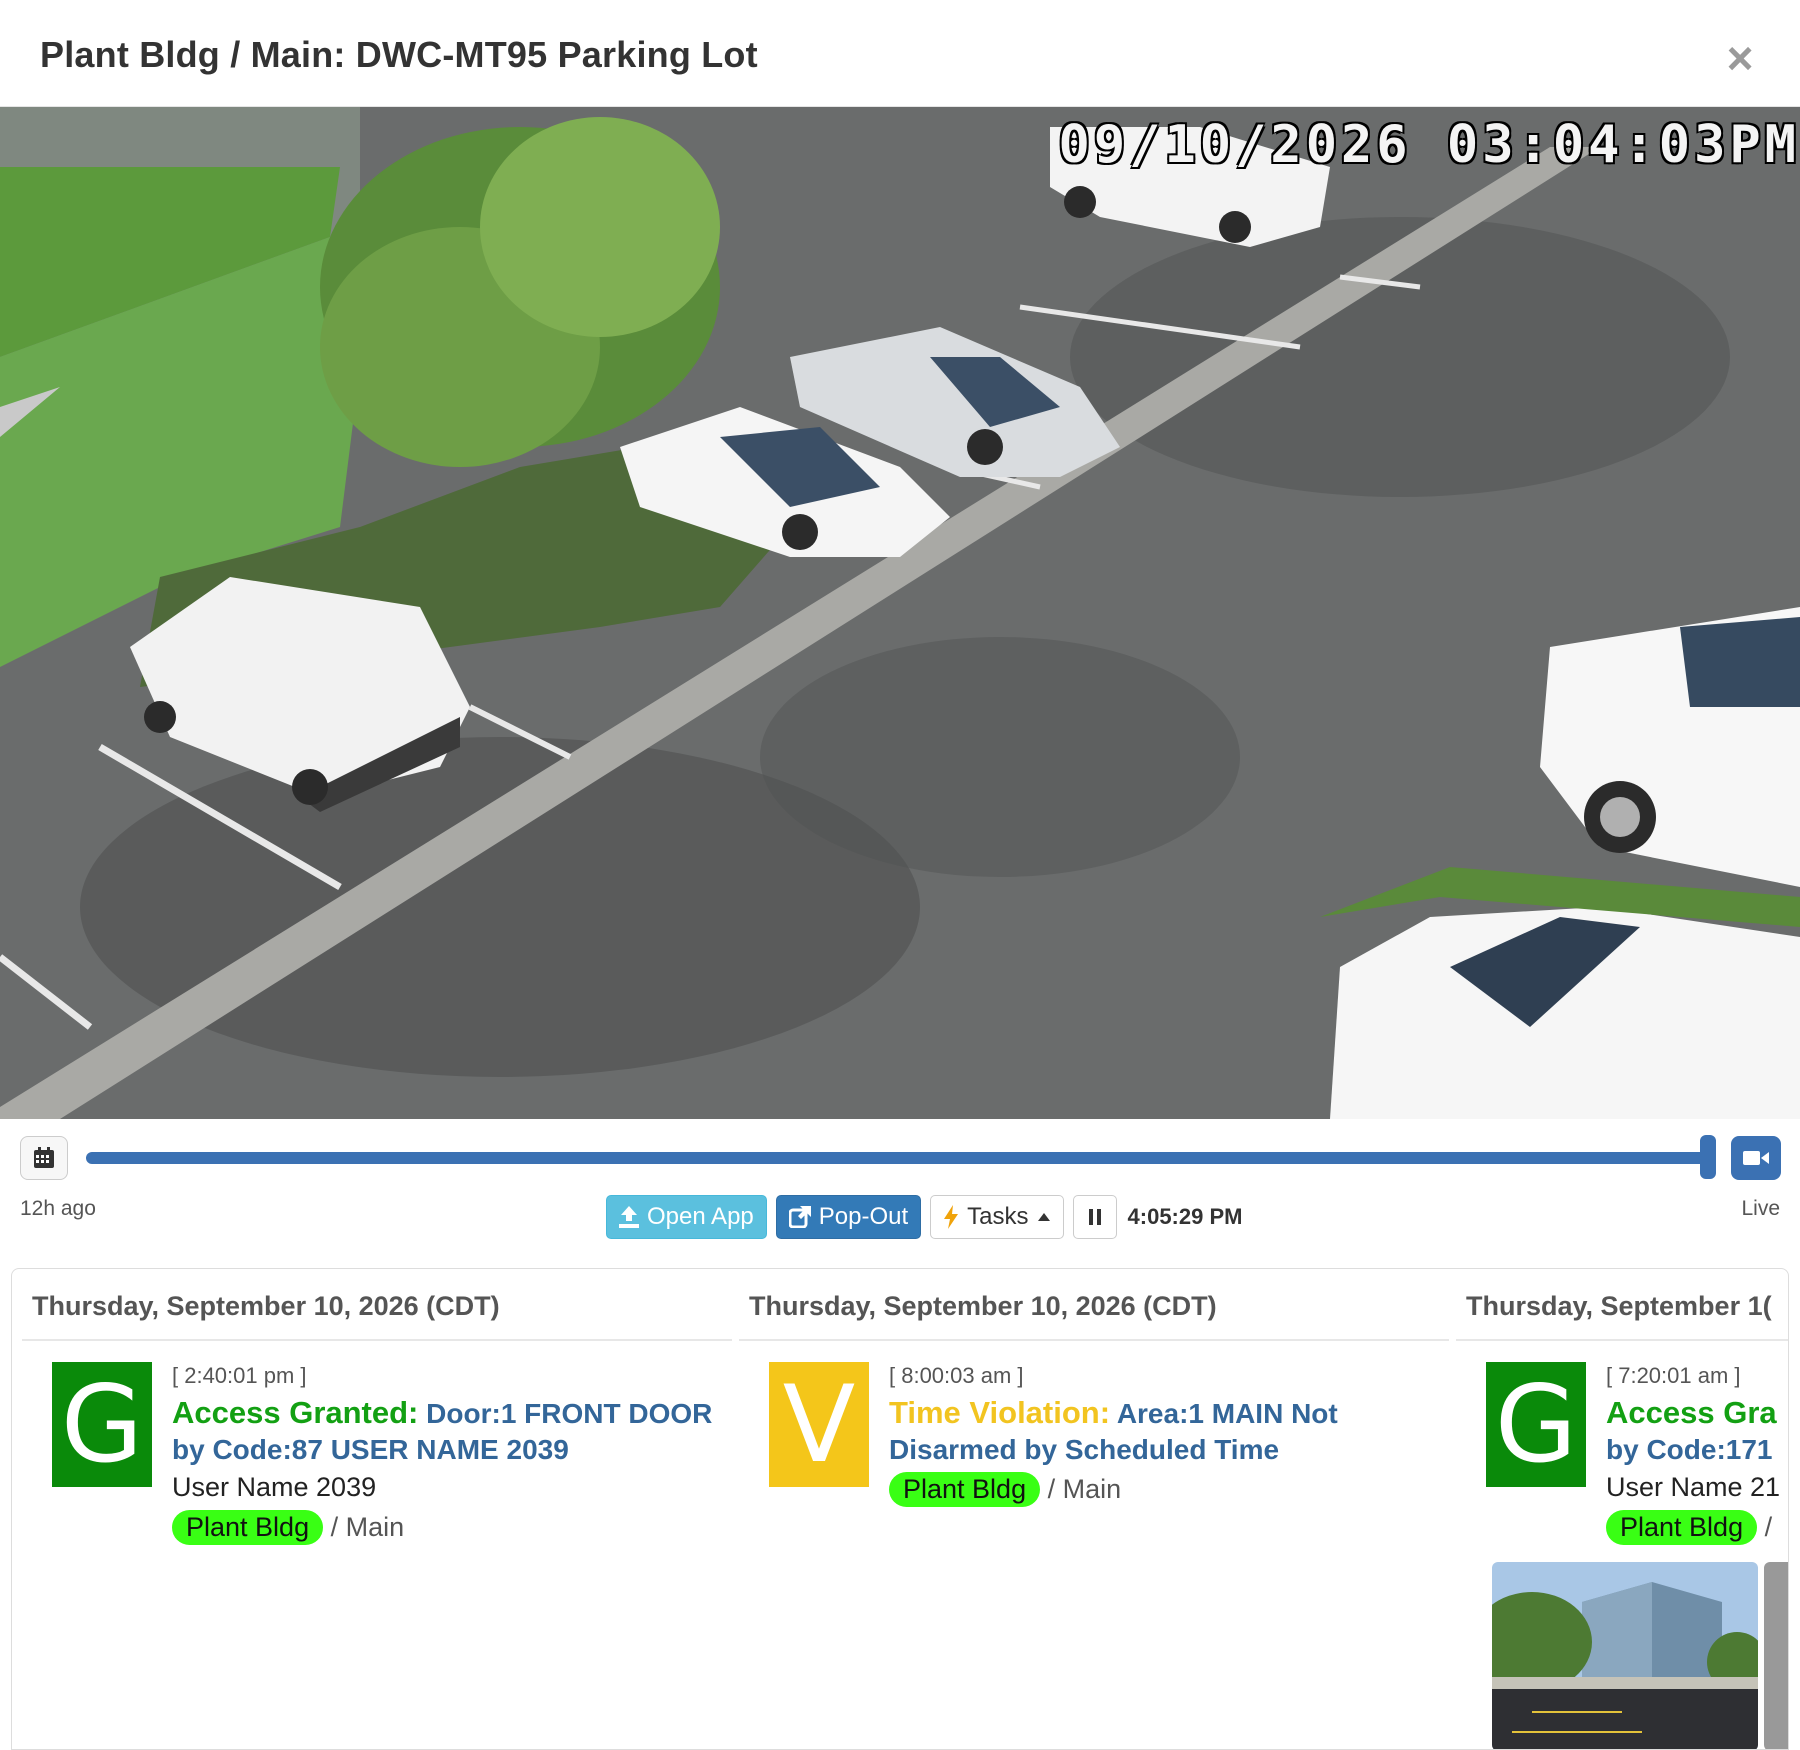  I want to click on open-app-label: Open App, so click(700, 1216).